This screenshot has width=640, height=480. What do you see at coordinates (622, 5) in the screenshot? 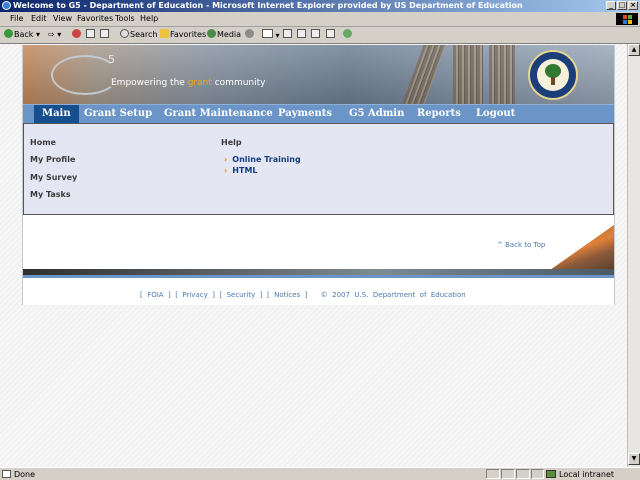
I see `maximize-button: □` at bounding box center [622, 5].